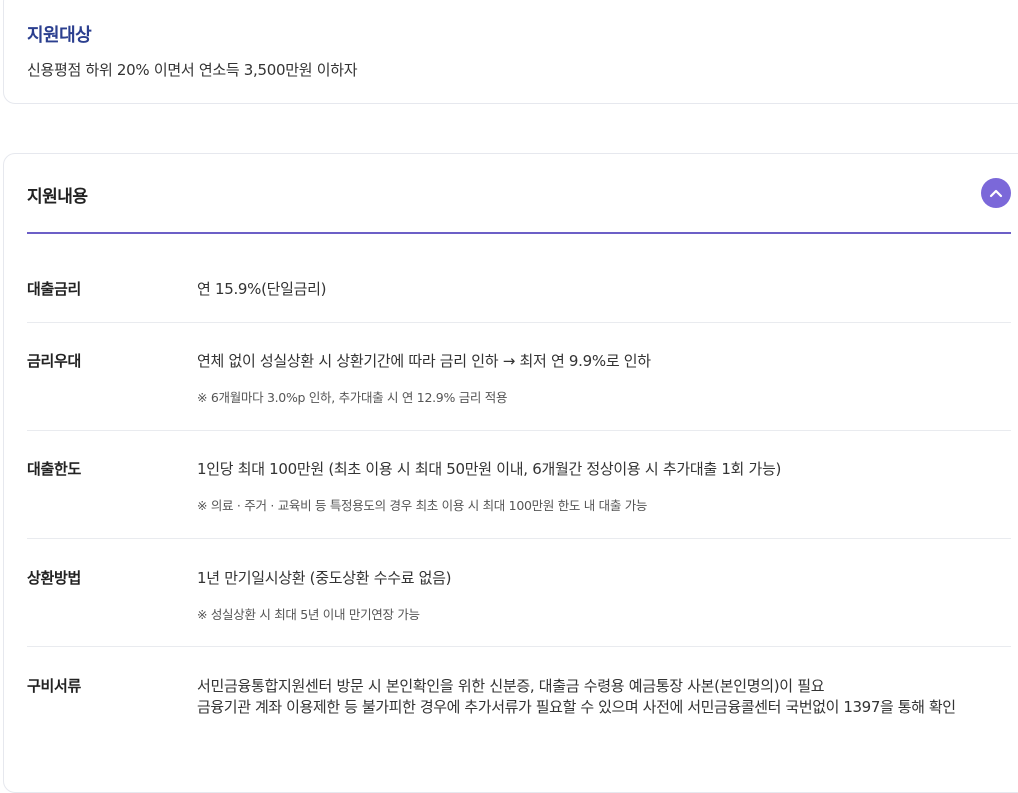 Image resolution: width=1018 pixels, height=793 pixels. Describe the element at coordinates (54, 469) in the screenshot. I see `row-label: 대출한도` at that location.